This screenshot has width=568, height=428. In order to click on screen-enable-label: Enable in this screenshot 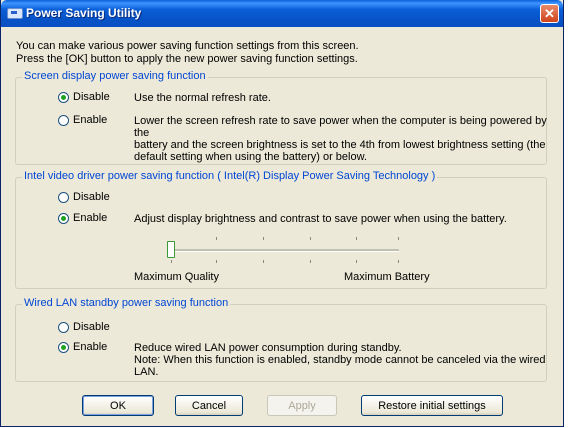, I will do `click(90, 120)`.